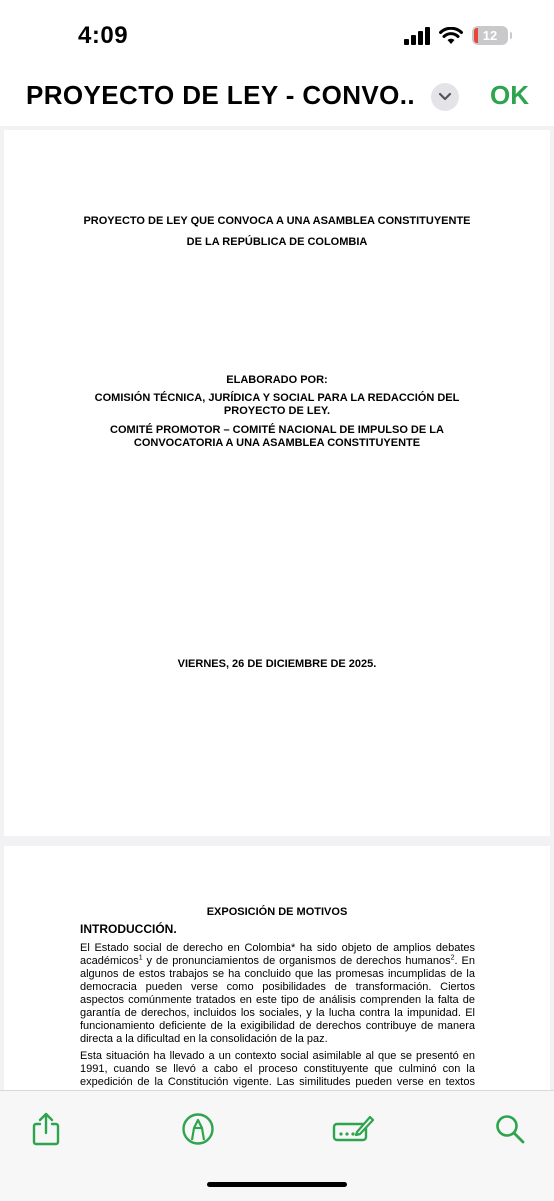  I want to click on battery-percent: 12, so click(490, 35).